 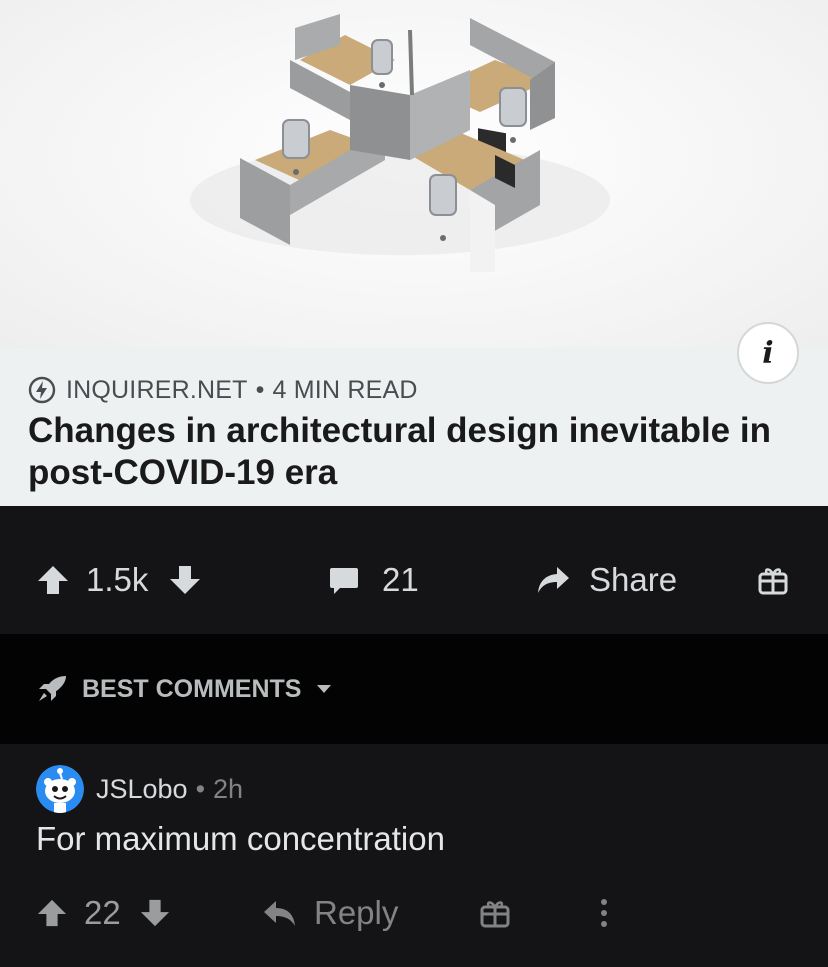 I want to click on speech-bubble-icon, so click(x=344, y=581).